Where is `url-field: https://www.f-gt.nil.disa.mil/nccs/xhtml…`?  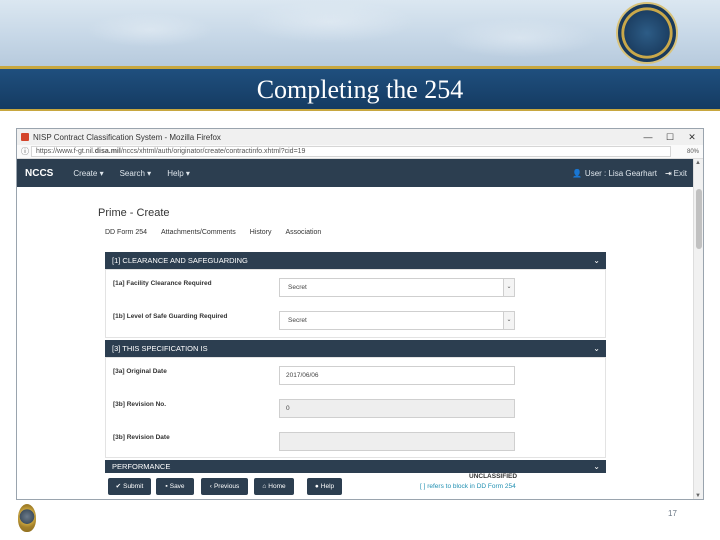 url-field: https://www.f-gt.nil.disa.mil/nccs/xhtml… is located at coordinates (351, 151).